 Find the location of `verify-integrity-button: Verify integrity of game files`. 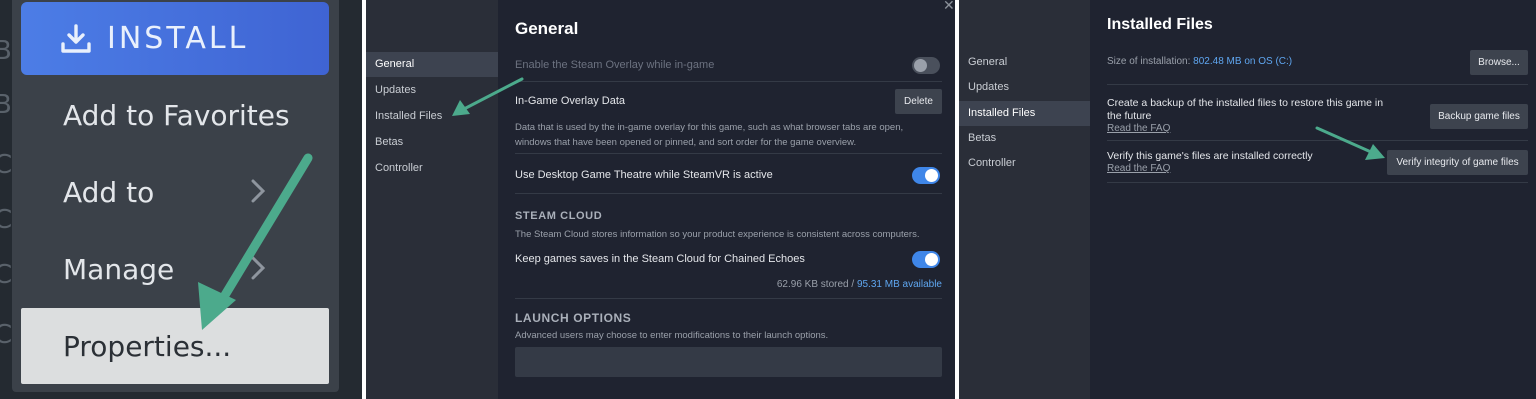

verify-integrity-button: Verify integrity of game files is located at coordinates (1457, 162).